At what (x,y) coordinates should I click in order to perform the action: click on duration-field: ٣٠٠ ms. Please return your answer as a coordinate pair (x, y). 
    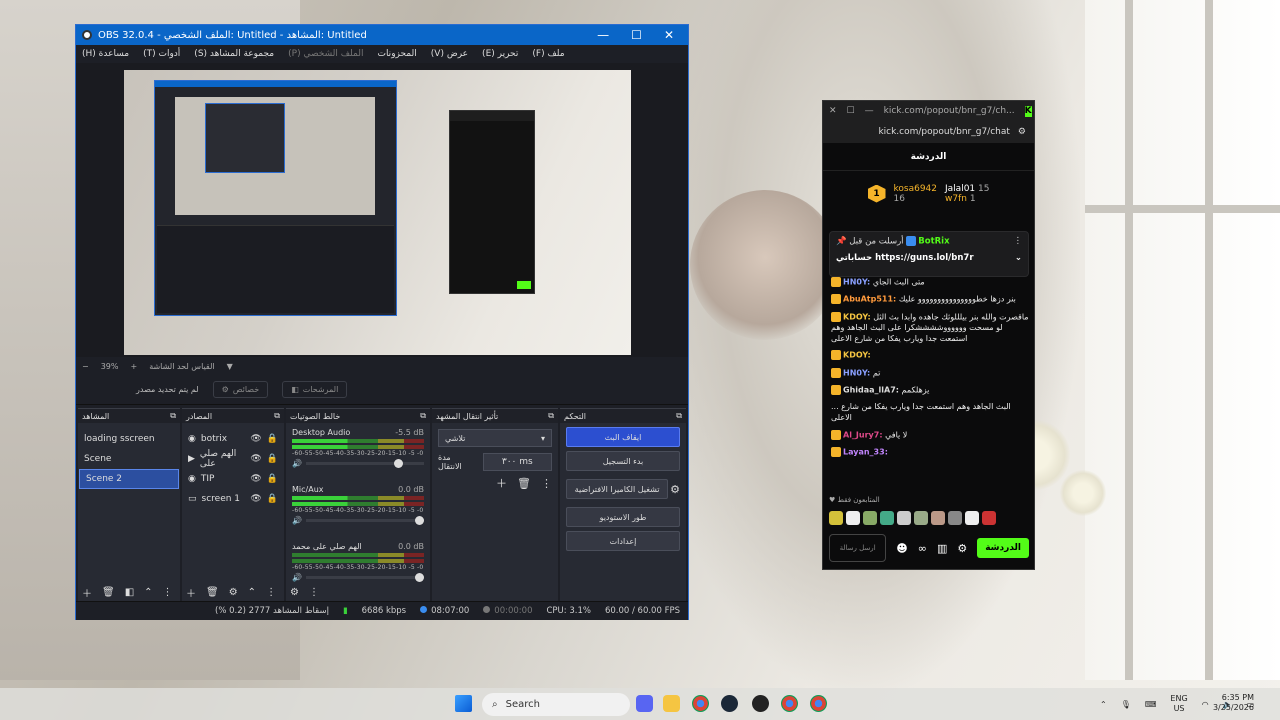
    Looking at the image, I should click on (517, 462).